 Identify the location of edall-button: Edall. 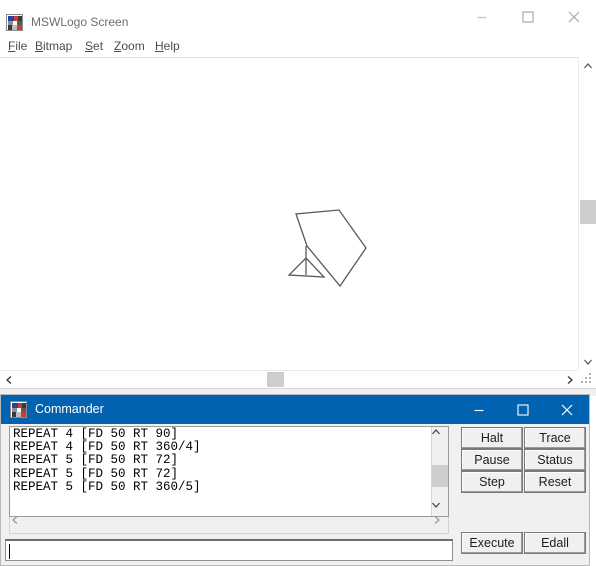
(555, 543).